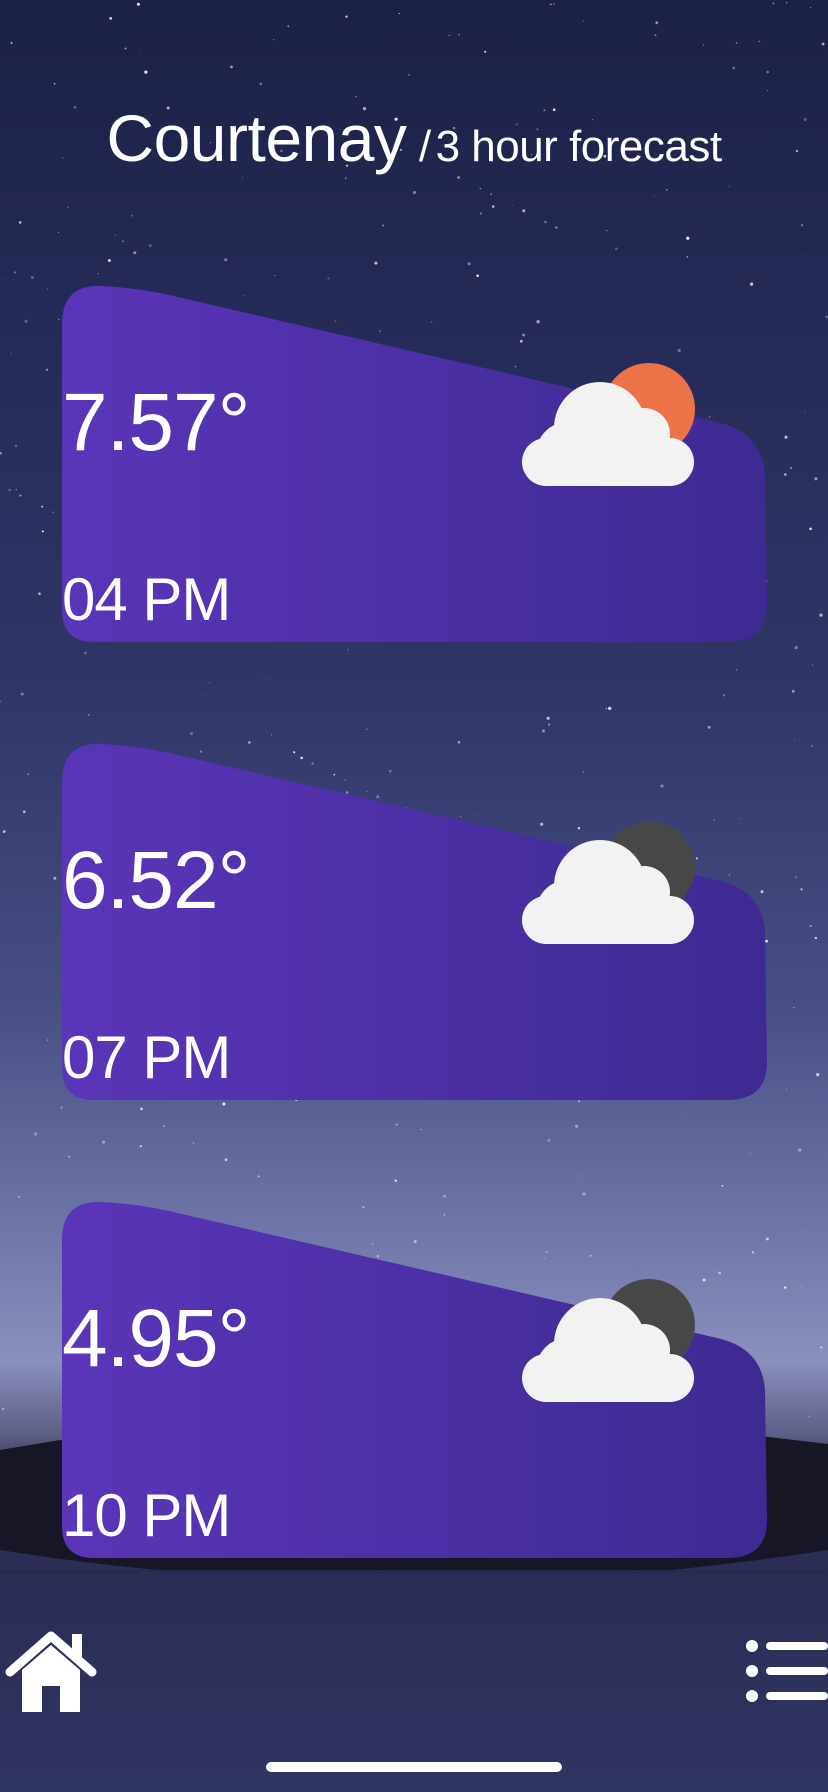  What do you see at coordinates (146, 599) in the screenshot?
I see `forecast-time: 04 PM` at bounding box center [146, 599].